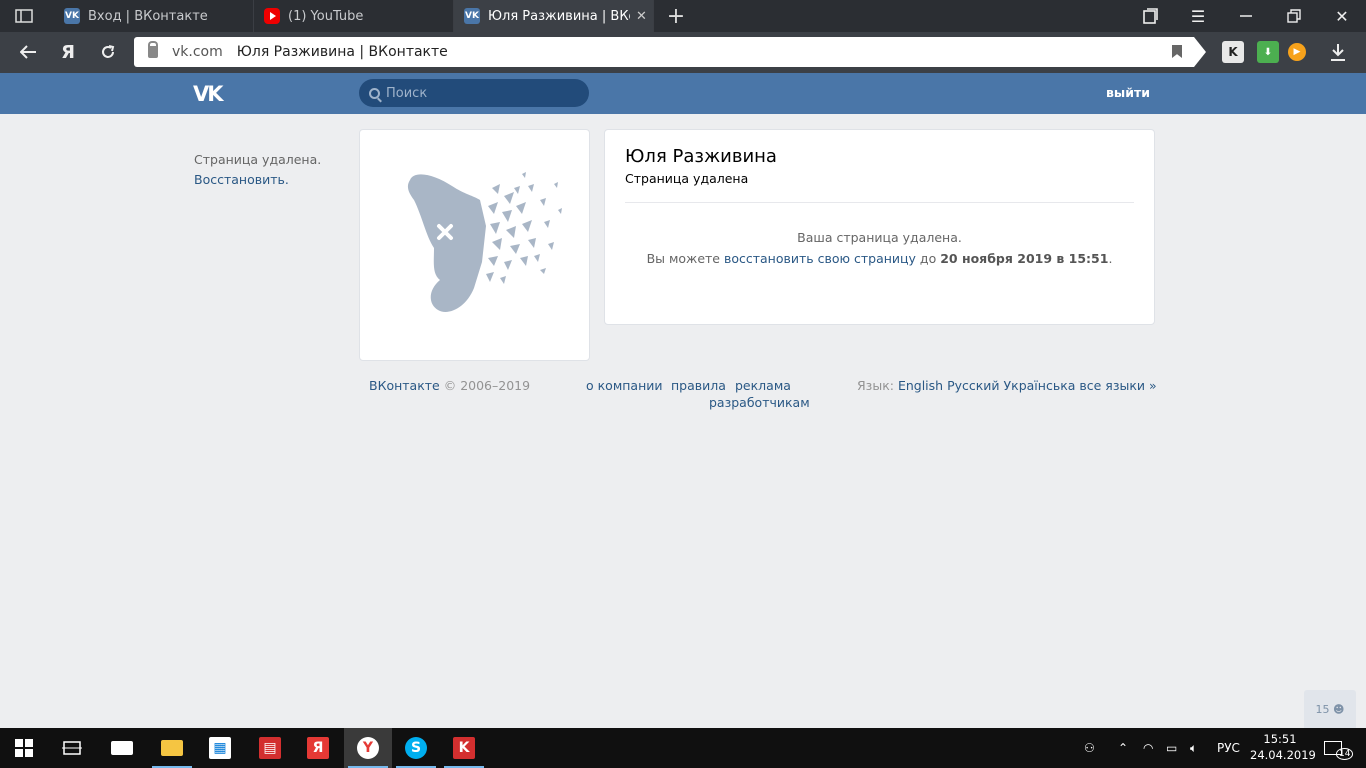 The width and height of the screenshot is (1366, 768). Describe the element at coordinates (1338, 52) in the screenshot. I see `downloads-icon` at that location.